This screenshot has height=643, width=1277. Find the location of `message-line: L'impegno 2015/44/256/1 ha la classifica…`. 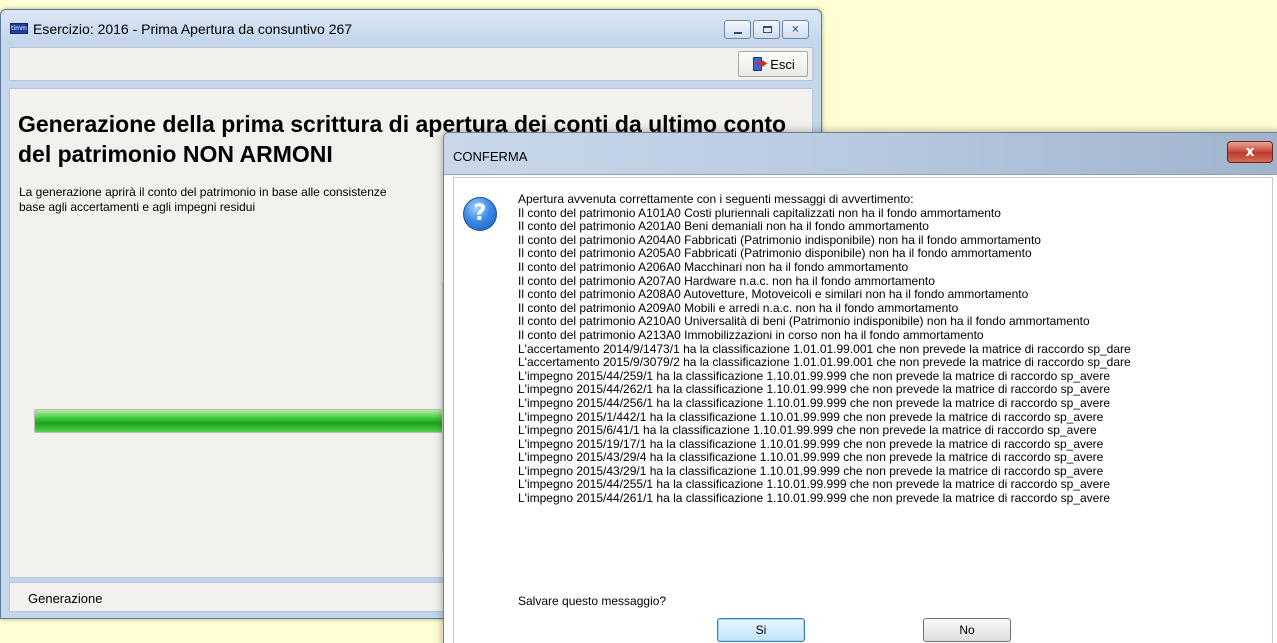

message-line: L'impegno 2015/44/256/1 ha la classifica… is located at coordinates (814, 402).